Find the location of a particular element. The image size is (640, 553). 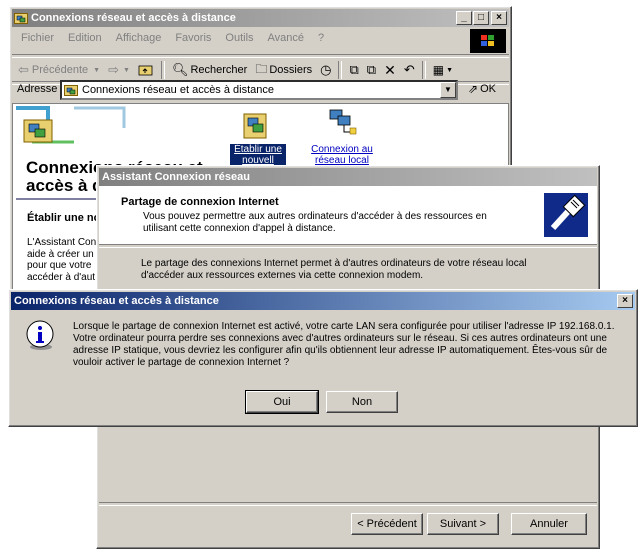

delete-icon: ✕ is located at coordinates (390, 69).